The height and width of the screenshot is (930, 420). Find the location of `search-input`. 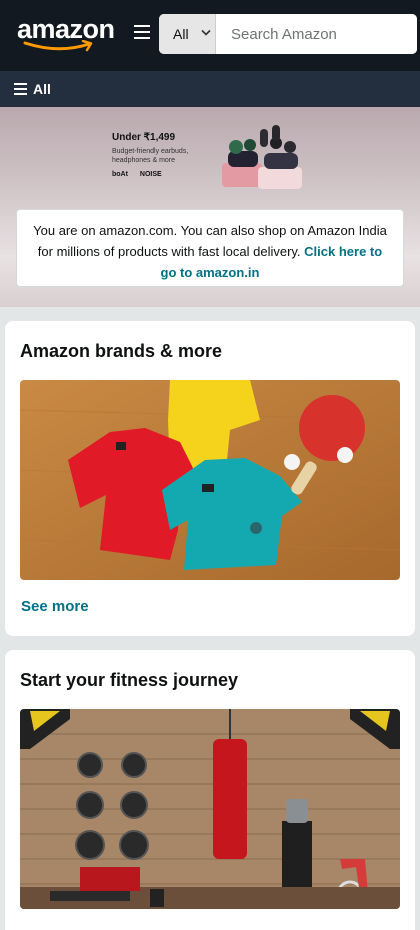

search-input is located at coordinates (316, 34).